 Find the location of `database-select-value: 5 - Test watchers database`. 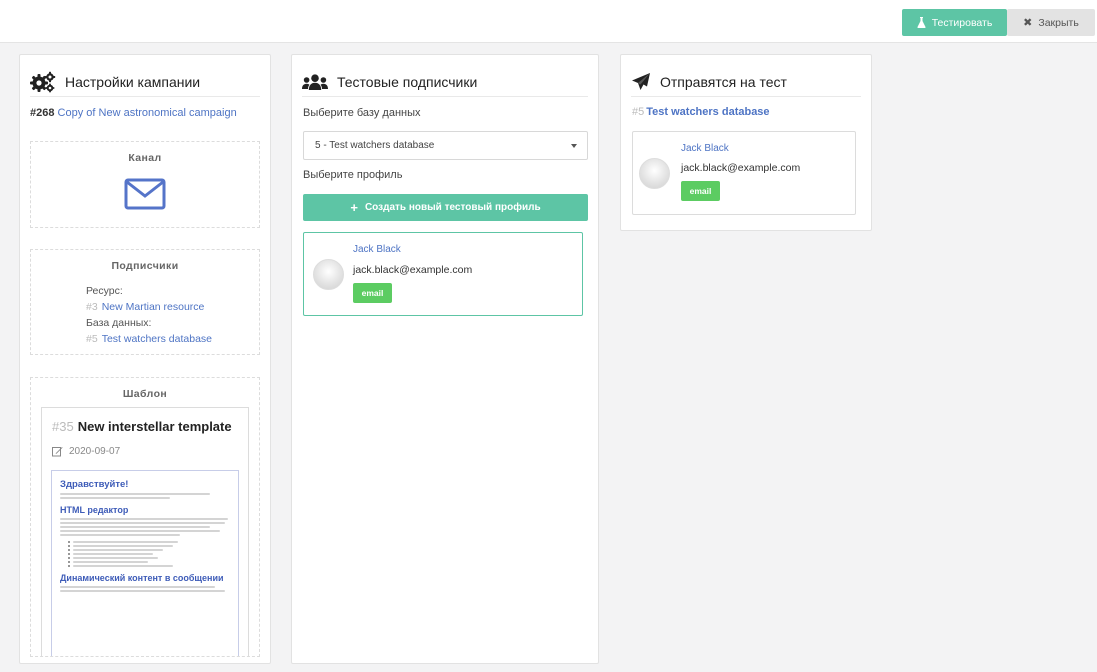

database-select-value: 5 - Test watchers database is located at coordinates (375, 145).